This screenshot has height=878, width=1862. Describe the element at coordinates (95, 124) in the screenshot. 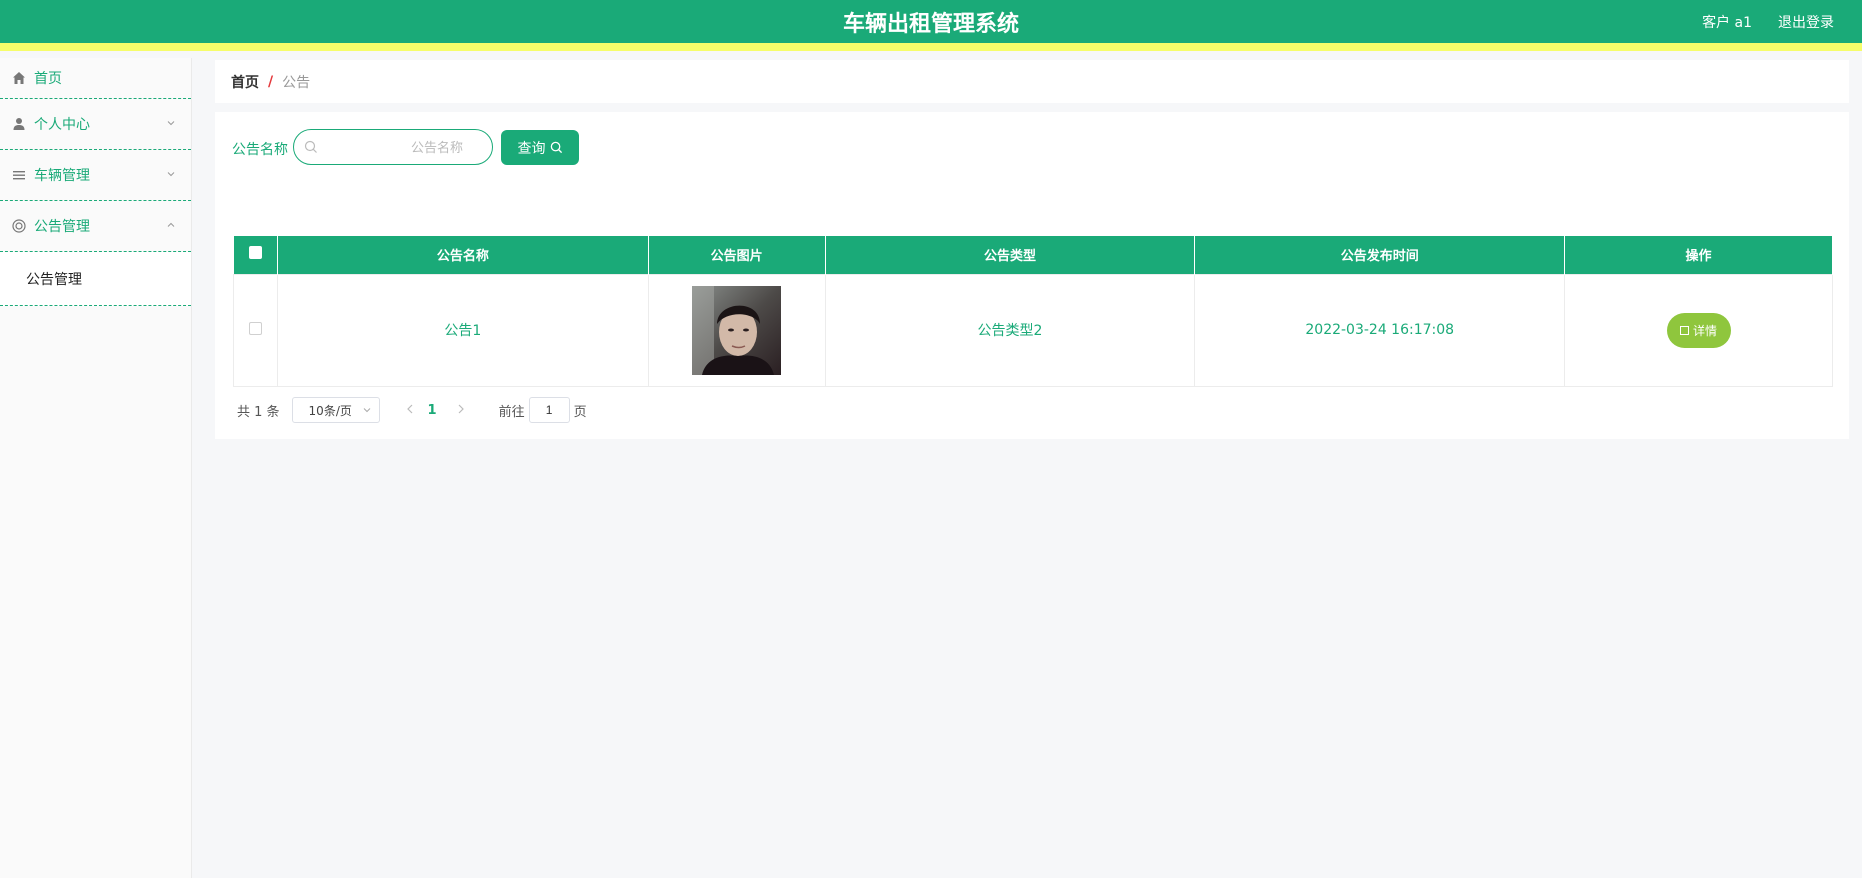

I see `sidebar-item-profile: 个人中心` at that location.